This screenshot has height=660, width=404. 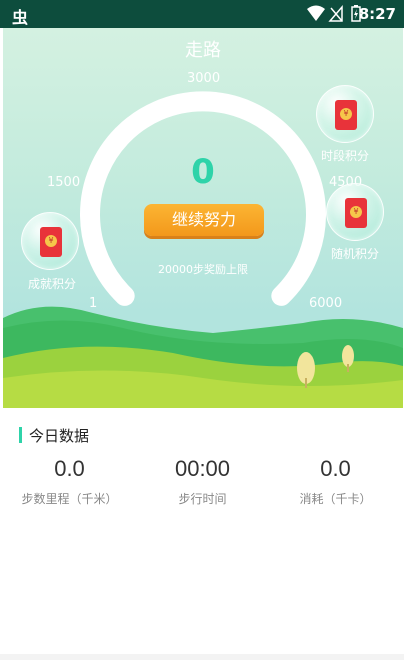 I want to click on page-title: 走路, so click(x=203, y=50).